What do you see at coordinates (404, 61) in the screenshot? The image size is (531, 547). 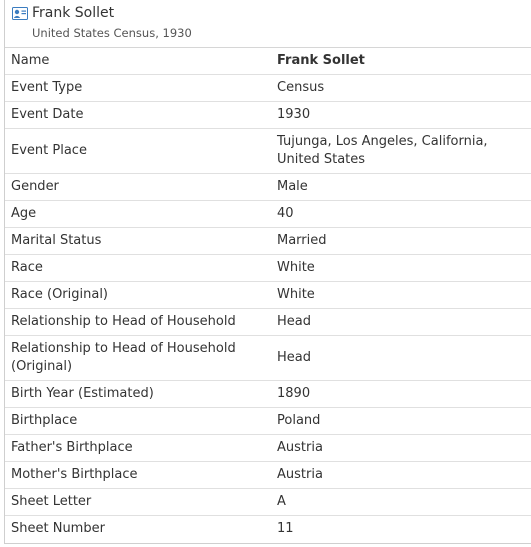 I see `fact-value: Frank Sollet` at bounding box center [404, 61].